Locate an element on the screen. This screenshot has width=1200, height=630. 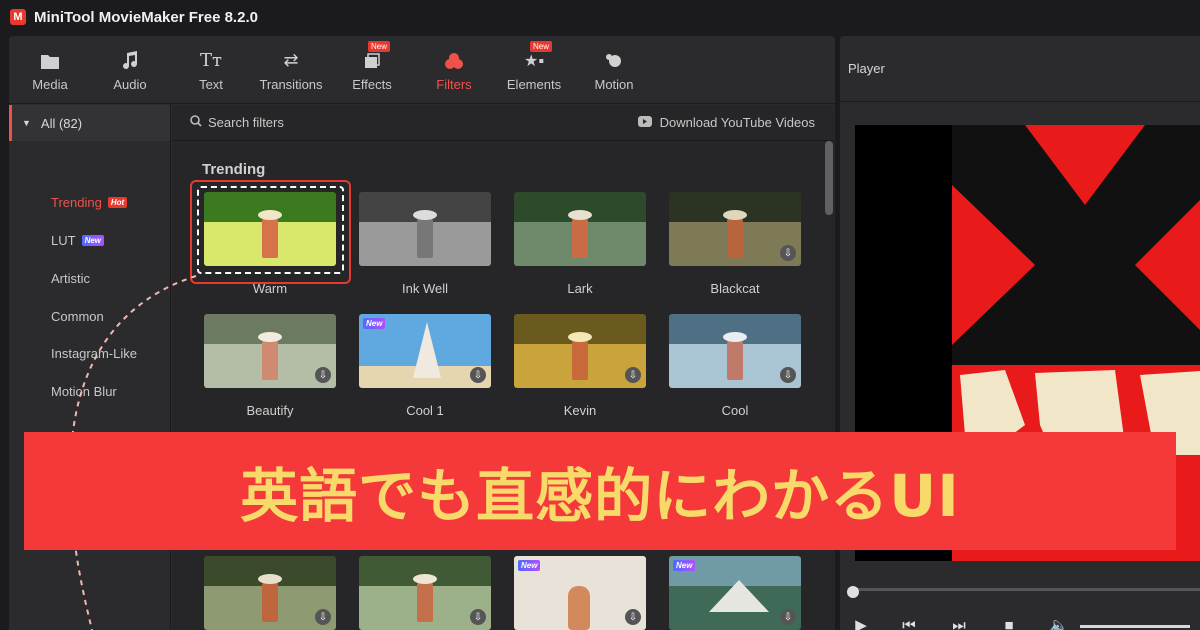
title-bar: M MiniTool MovieMaker Free 8.2.0 is located at coordinates (600, 17).